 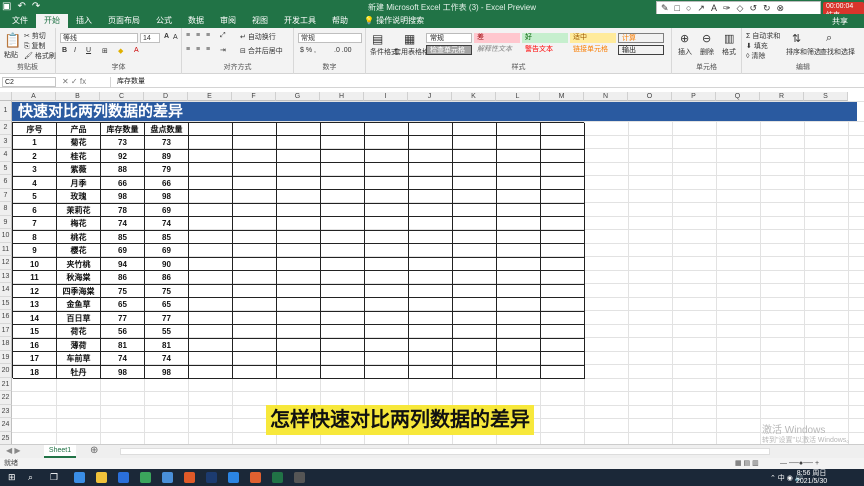 What do you see at coordinates (167, 129) in the screenshot?
I see `table-header-cell: 盘点数量` at bounding box center [167, 129].